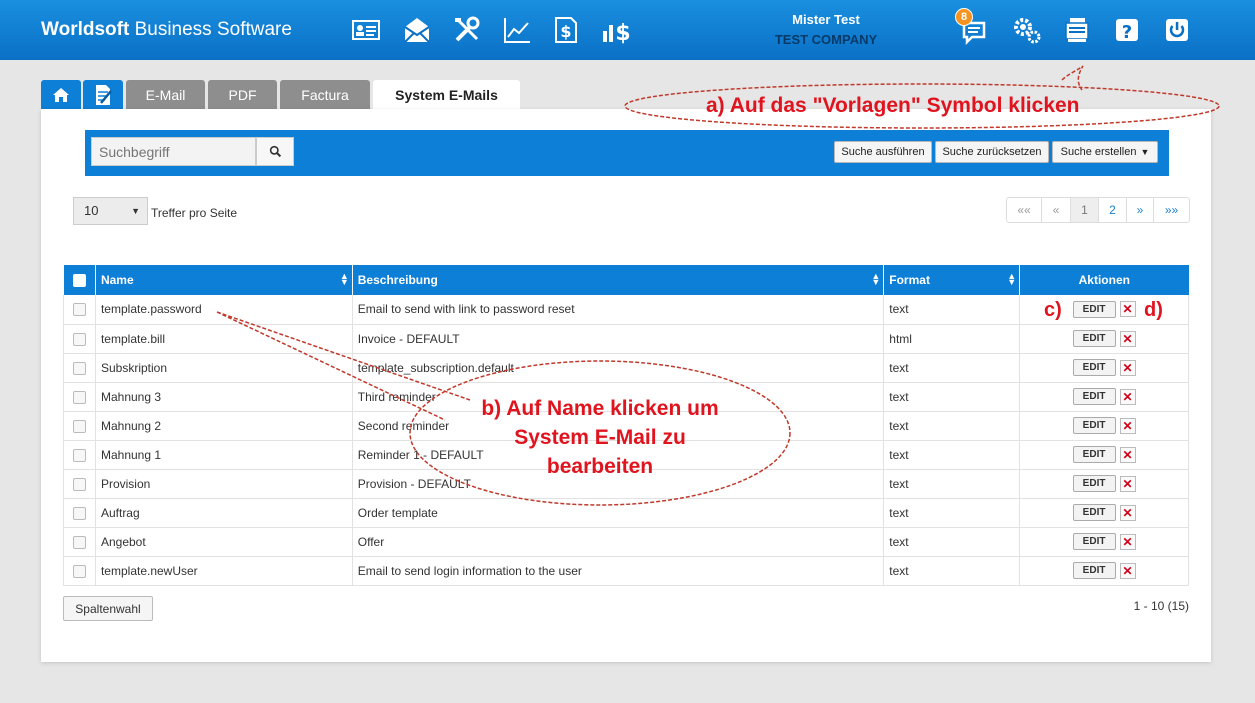 The height and width of the screenshot is (703, 1255). Describe the element at coordinates (566, 30) in the screenshot. I see `invoice-icon: $` at that location.